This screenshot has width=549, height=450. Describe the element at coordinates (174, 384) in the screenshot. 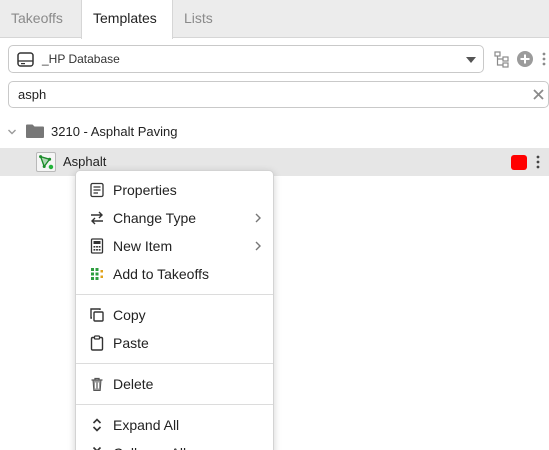

I see `menu-item-delete: Delete` at that location.